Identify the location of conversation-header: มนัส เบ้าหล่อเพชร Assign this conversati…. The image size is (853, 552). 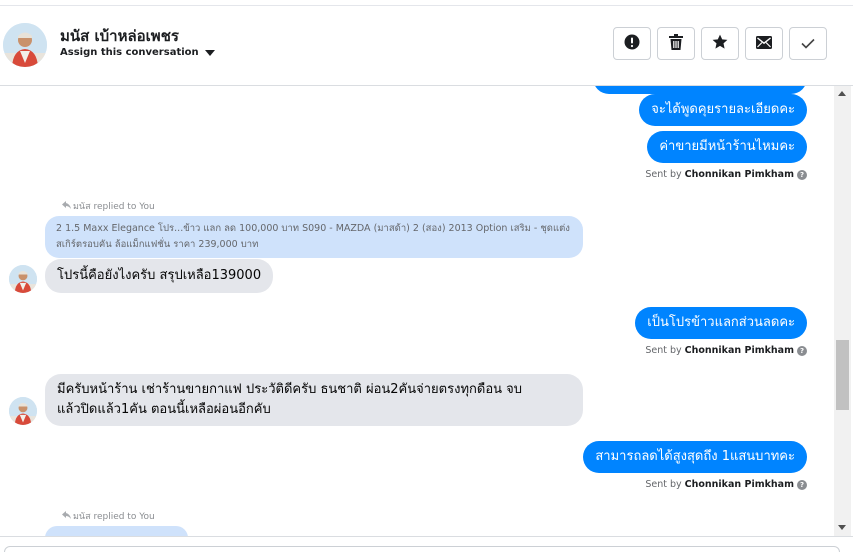
(426, 46).